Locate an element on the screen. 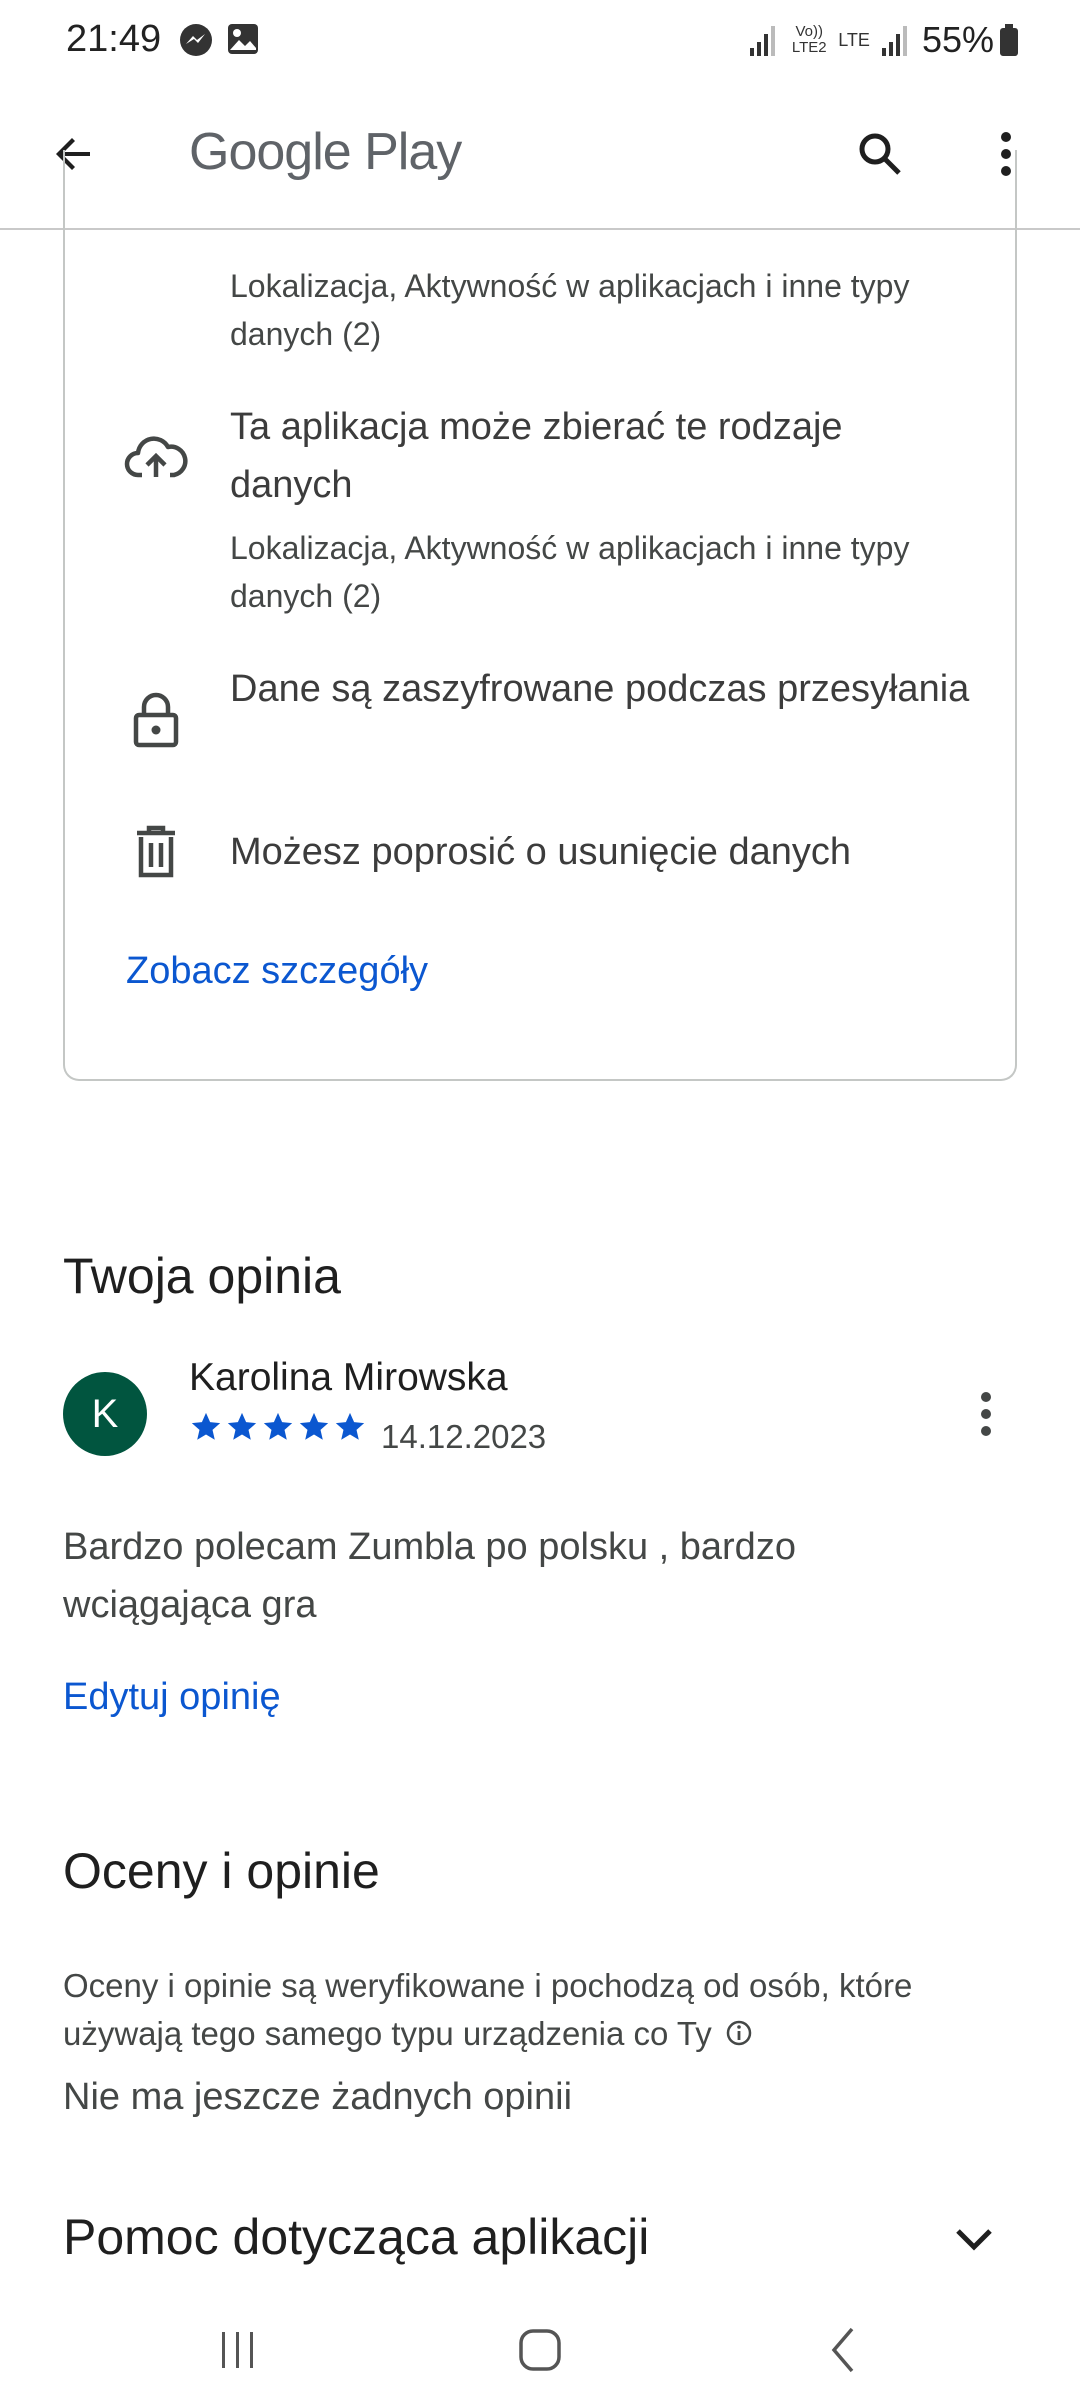  recent-apps-icon is located at coordinates (237, 2350).